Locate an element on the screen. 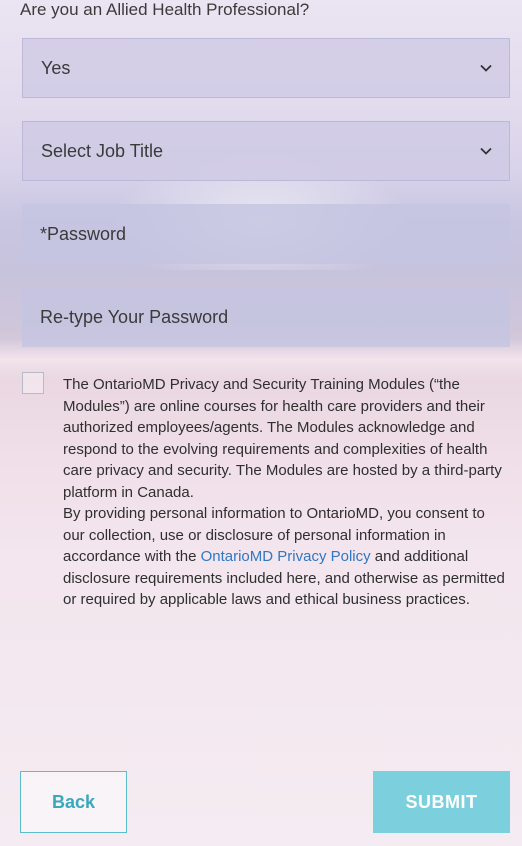 The image size is (522, 846). submit-button: SUBMIT is located at coordinates (441, 802).